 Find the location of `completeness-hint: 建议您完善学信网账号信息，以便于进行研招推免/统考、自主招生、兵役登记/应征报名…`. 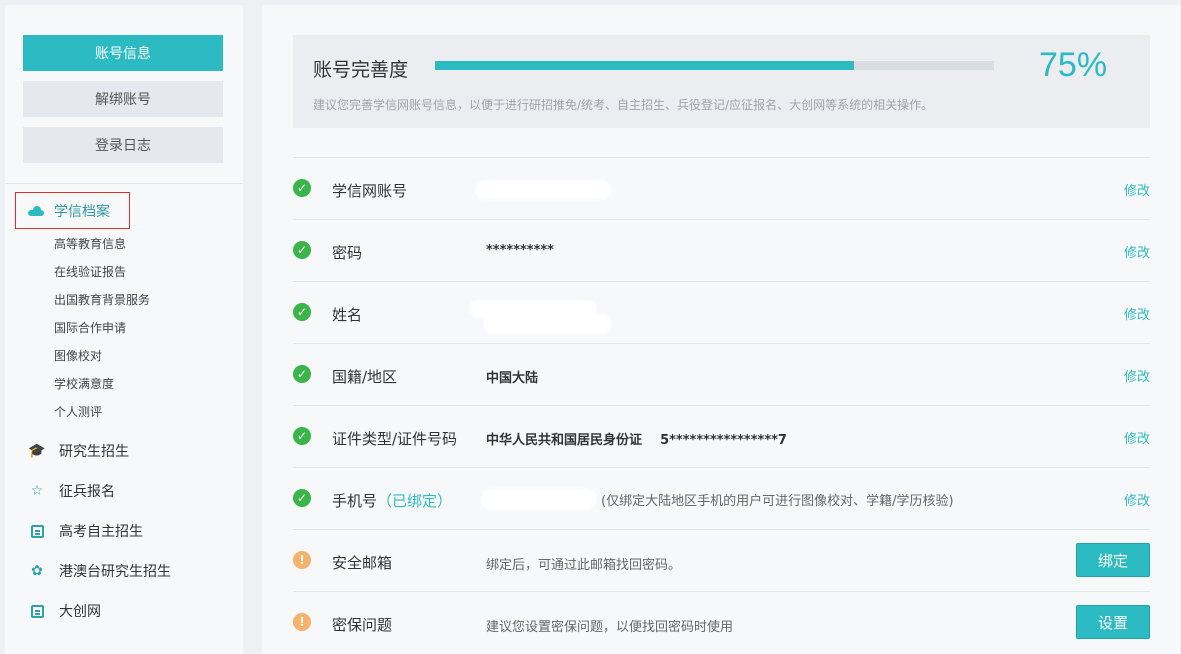

completeness-hint: 建议您完善学信网账号信息，以便于进行研招推免/统考、自主招生、兵役登记/应征报名… is located at coordinates (623, 105).